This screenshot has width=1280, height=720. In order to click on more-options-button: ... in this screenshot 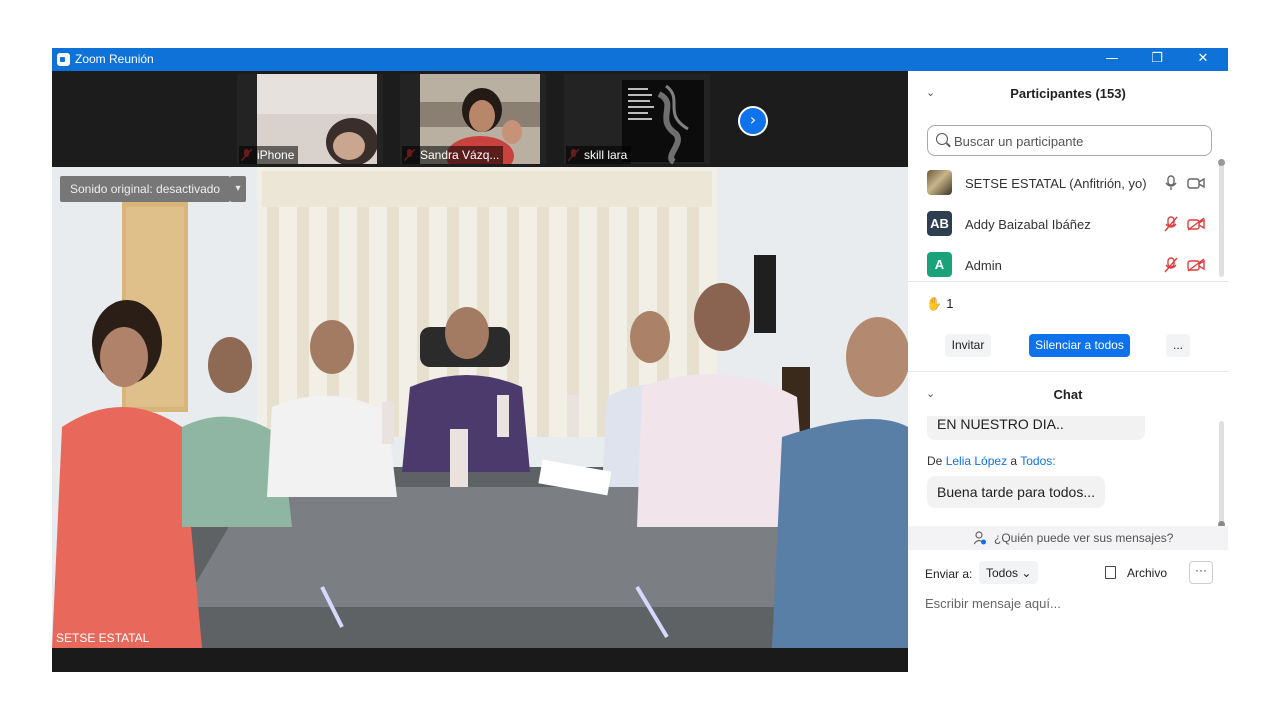, I will do `click(1178, 345)`.